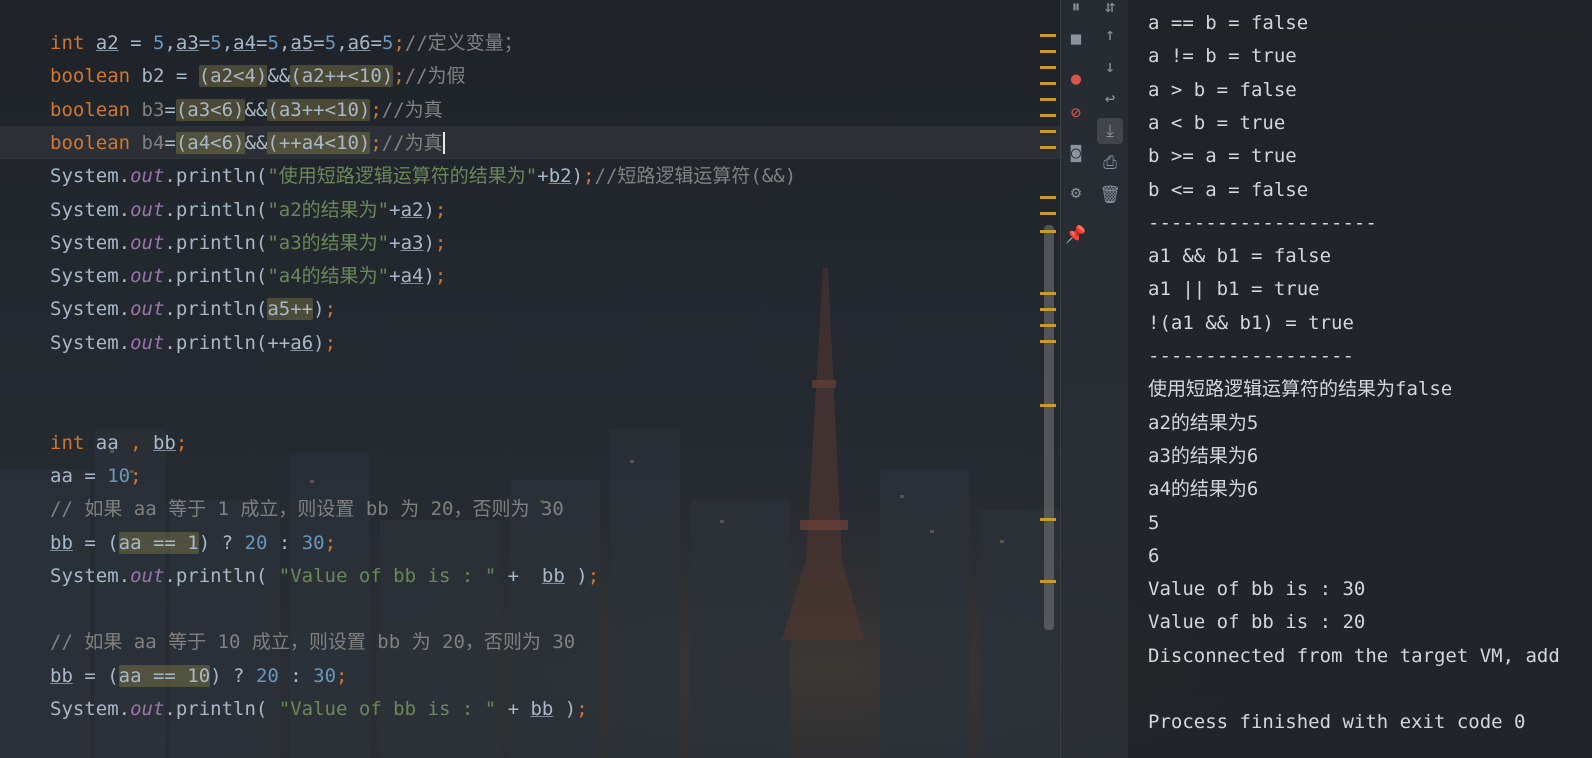  I want to click on console-output-line: 5, so click(1154, 522).